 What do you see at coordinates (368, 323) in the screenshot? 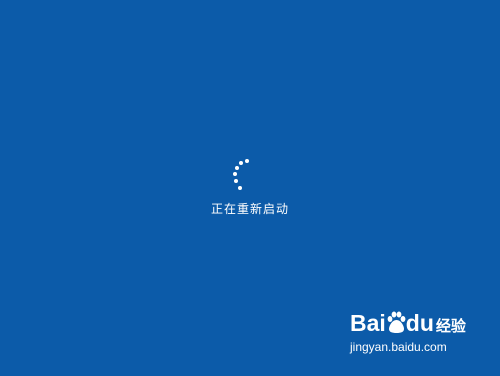
I see `baidu-logo-text-bai: Bai` at bounding box center [368, 323].